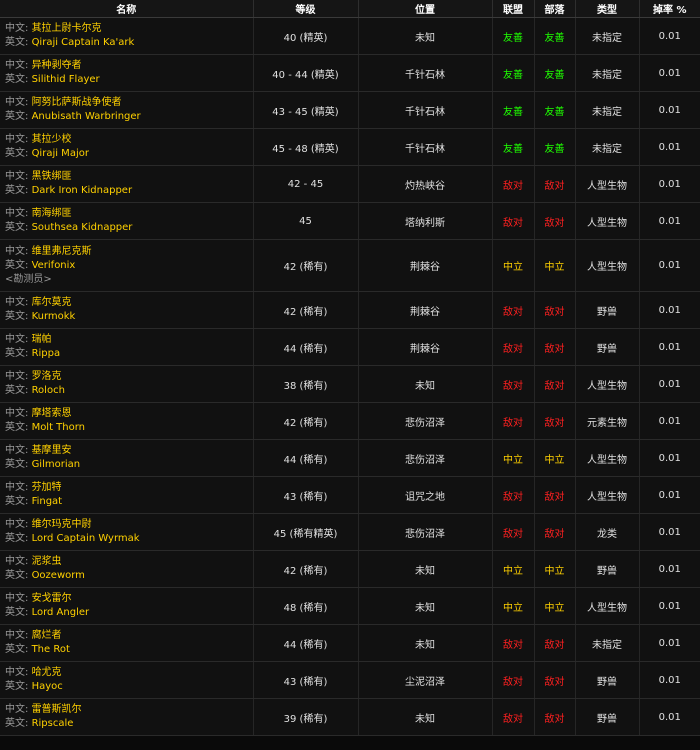 The image size is (700, 750). Describe the element at coordinates (47, 376) in the screenshot. I see `npc-cn-name-link: 罗洛克` at that location.